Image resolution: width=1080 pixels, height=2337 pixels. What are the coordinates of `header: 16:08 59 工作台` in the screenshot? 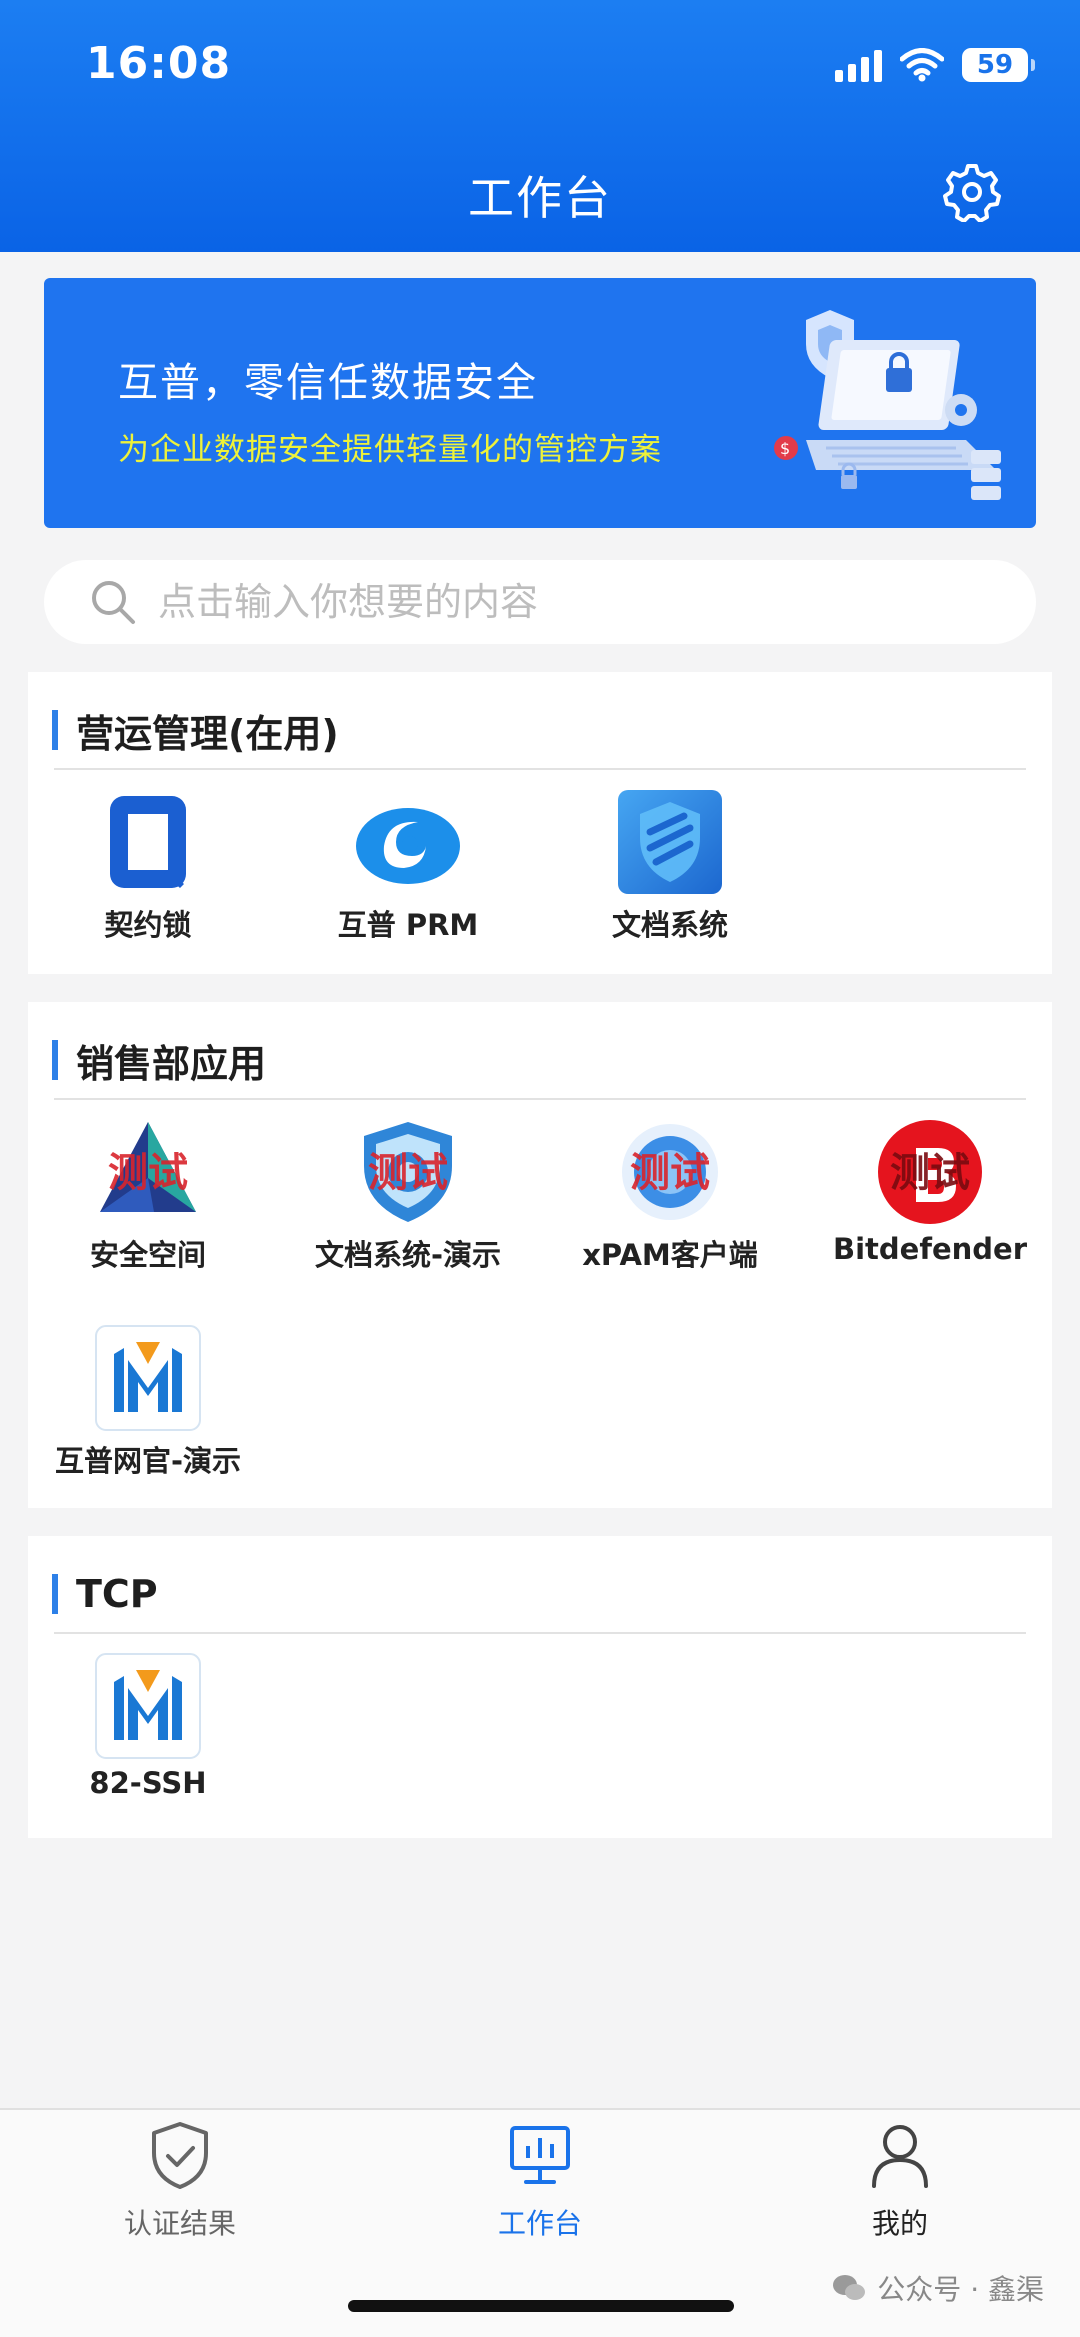 It's located at (540, 126).